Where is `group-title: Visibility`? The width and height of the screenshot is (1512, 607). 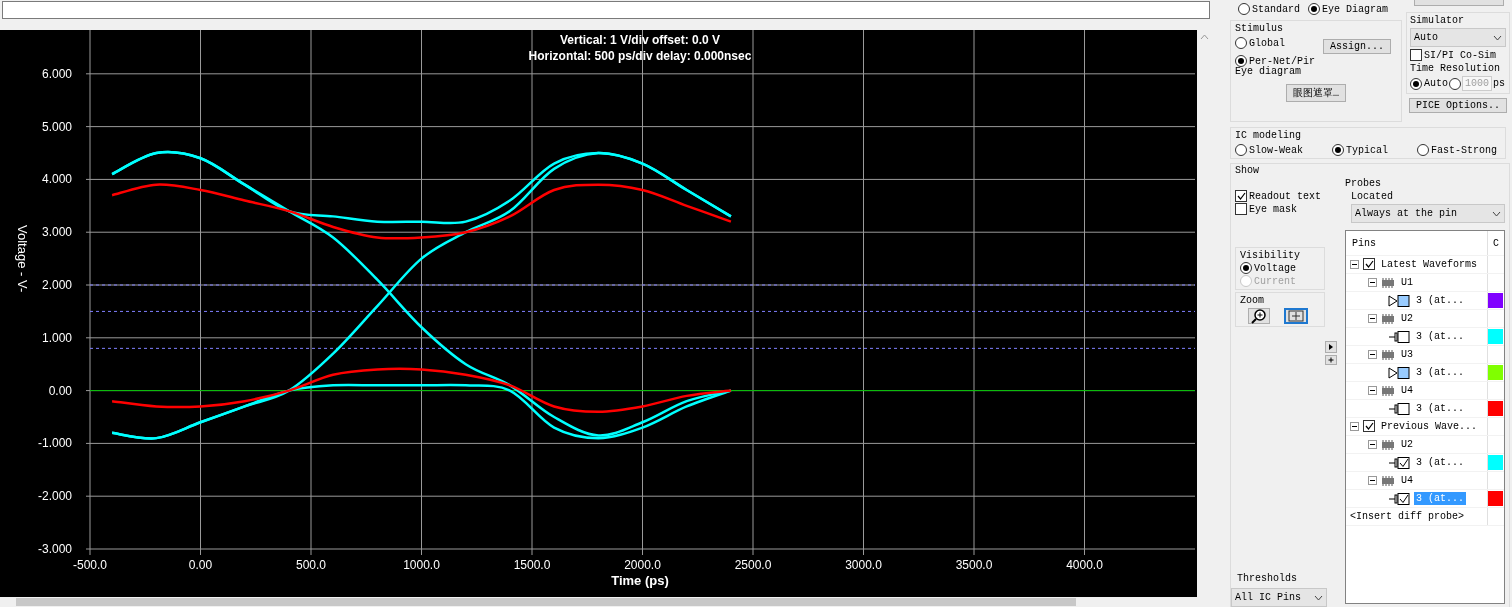 group-title: Visibility is located at coordinates (1270, 255).